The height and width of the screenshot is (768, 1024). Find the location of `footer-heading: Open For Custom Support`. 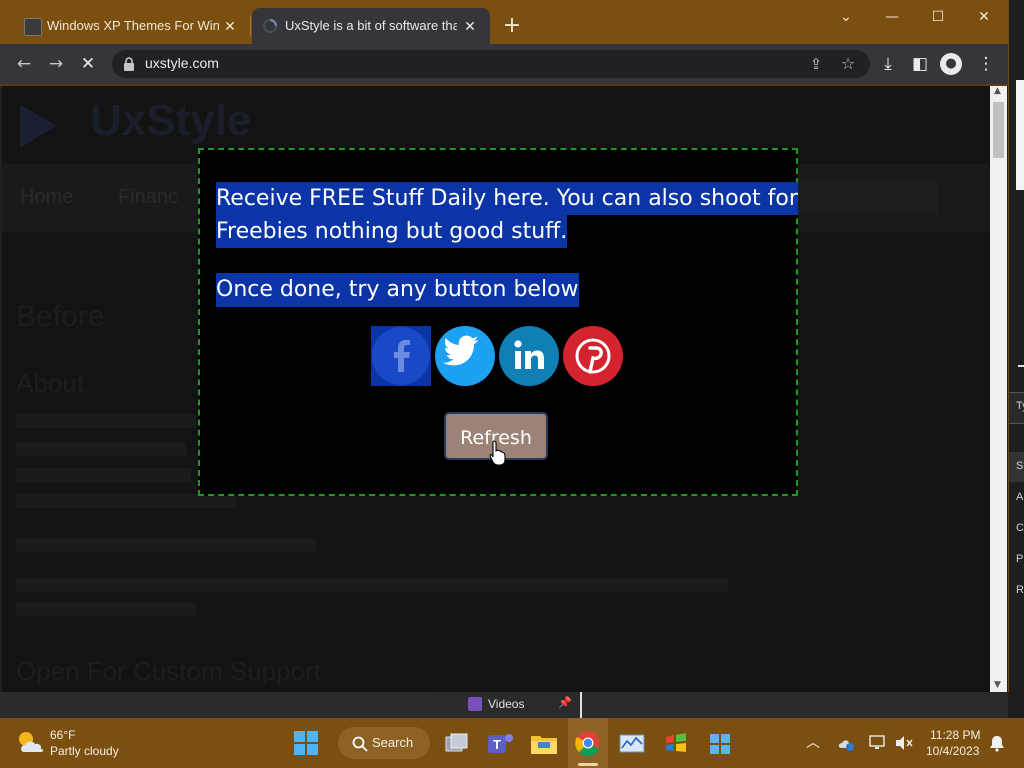

footer-heading: Open For Custom Support is located at coordinates (168, 671).